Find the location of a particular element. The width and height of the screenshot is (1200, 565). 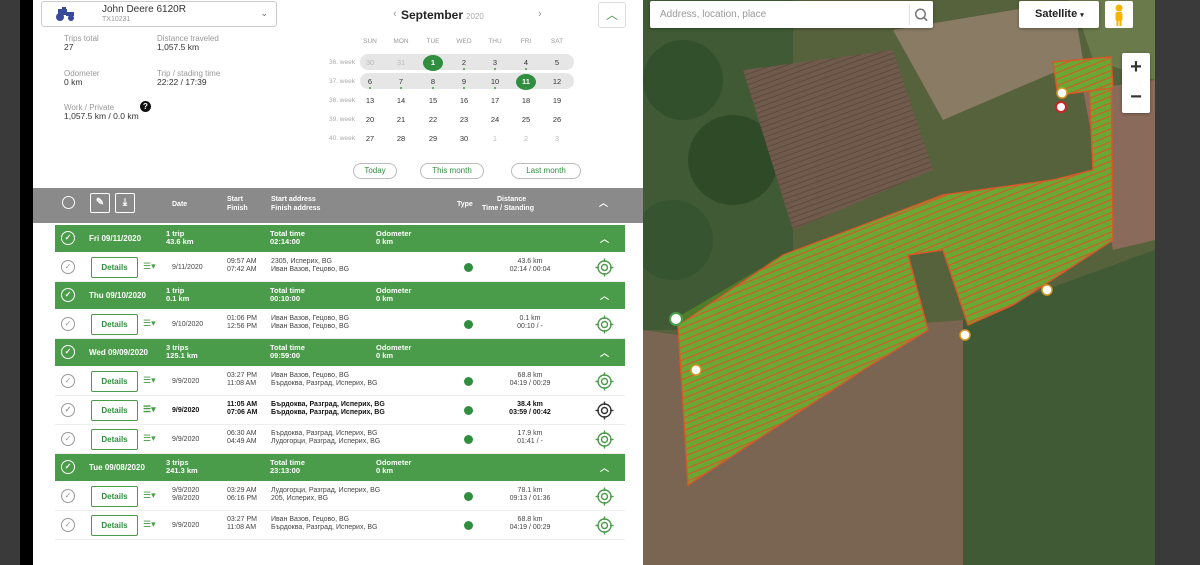

calendar-day: 9 is located at coordinates (464, 82).